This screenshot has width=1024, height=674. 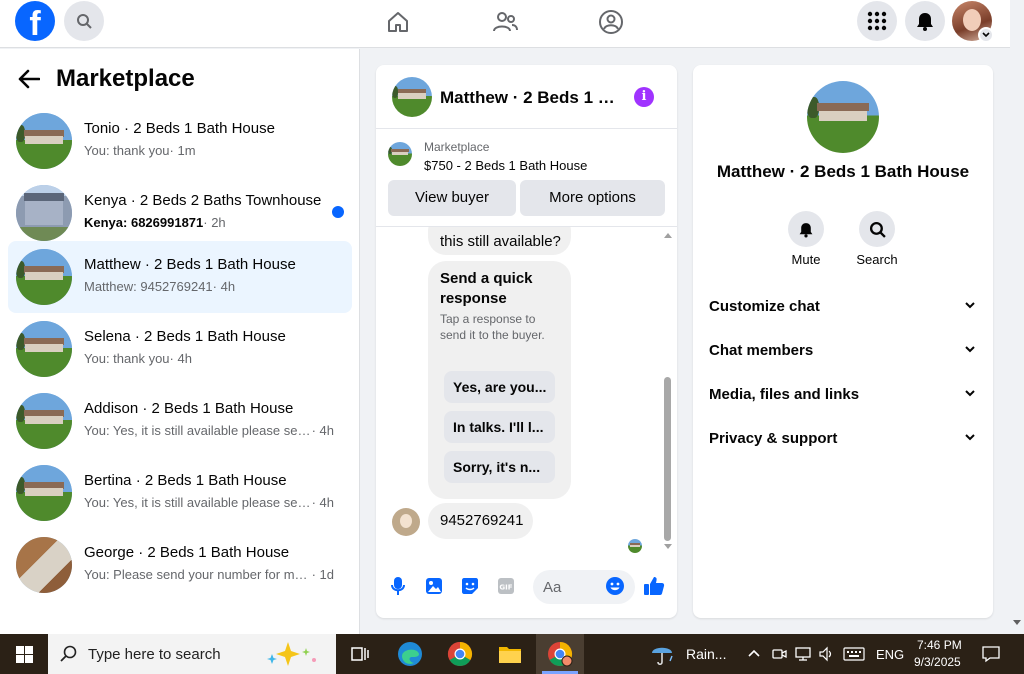 I want to click on emoji-icon, so click(x=615, y=586).